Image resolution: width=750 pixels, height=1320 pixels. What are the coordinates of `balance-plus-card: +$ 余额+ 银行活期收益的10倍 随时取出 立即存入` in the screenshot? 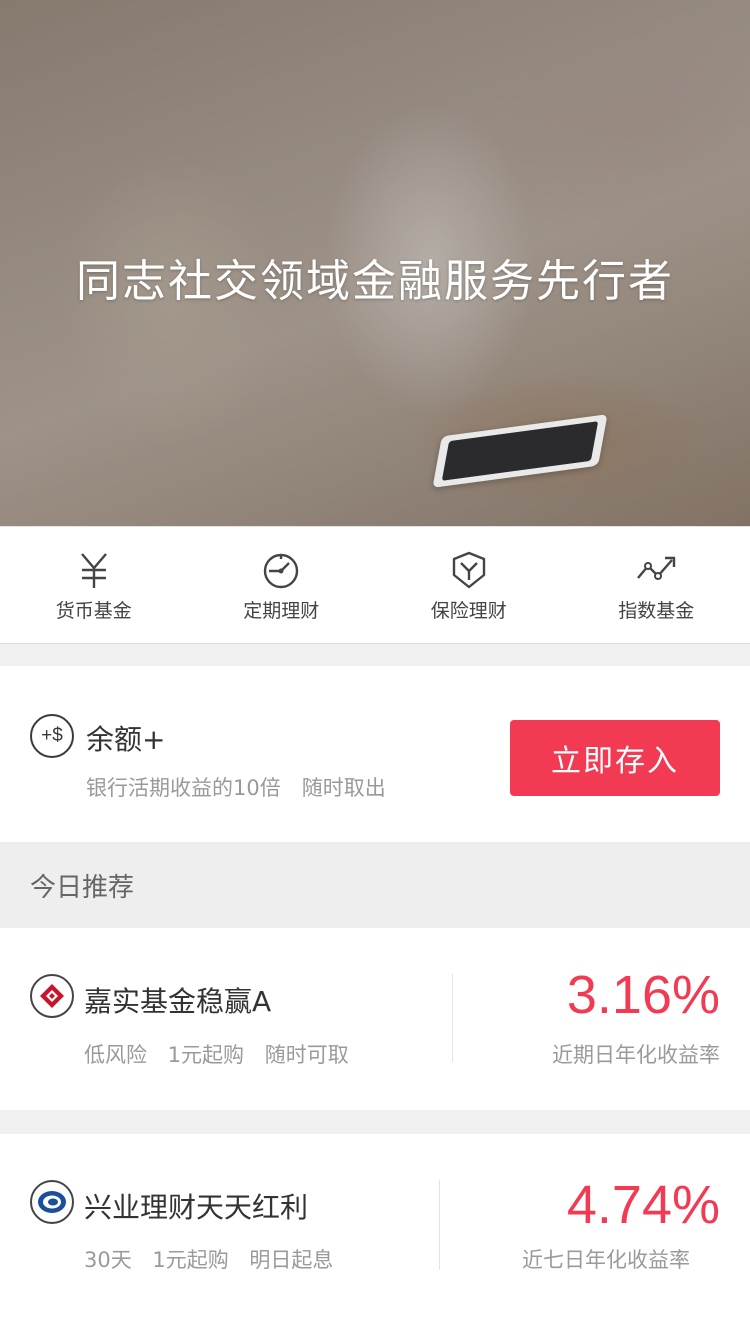 It's located at (375, 754).